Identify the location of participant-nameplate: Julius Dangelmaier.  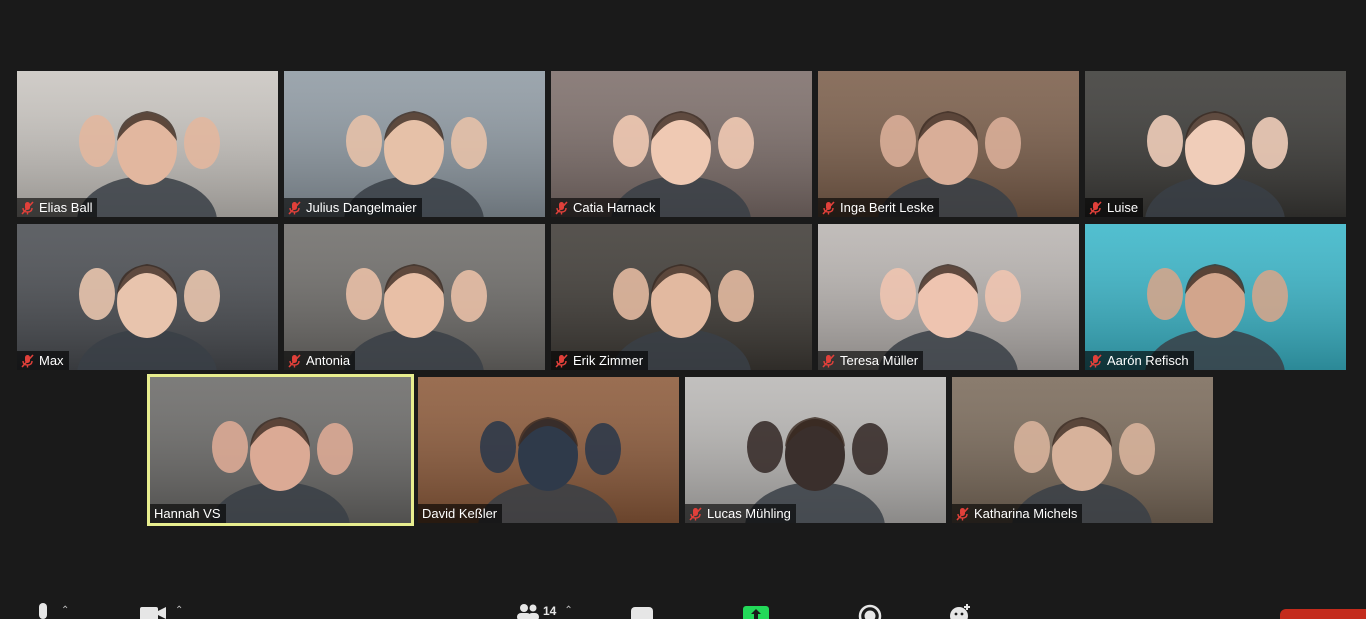
(353, 207).